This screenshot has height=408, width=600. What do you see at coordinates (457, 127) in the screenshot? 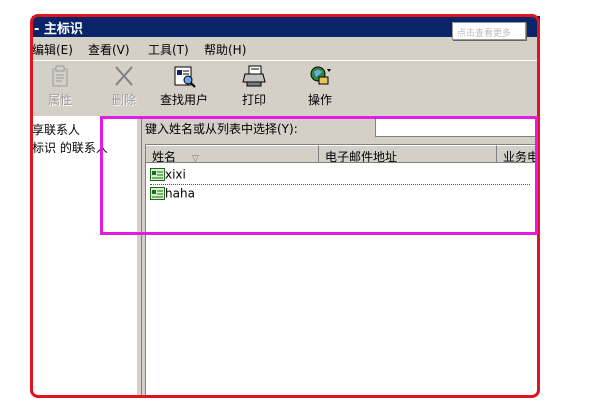
I see `search-input` at bounding box center [457, 127].